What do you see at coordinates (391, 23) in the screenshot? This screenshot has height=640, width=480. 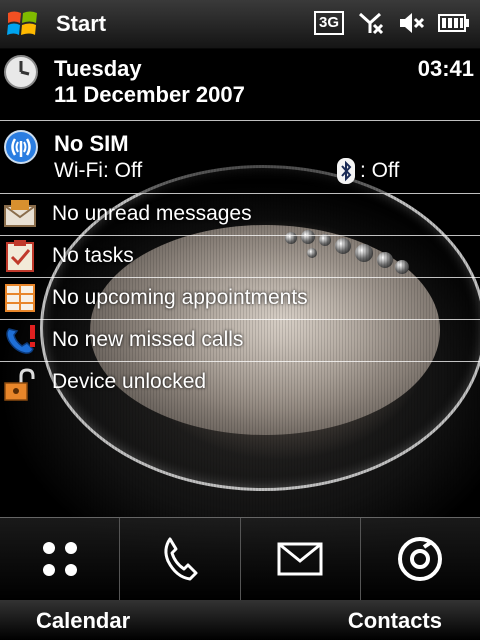 I see `status-icons: 3G` at bounding box center [391, 23].